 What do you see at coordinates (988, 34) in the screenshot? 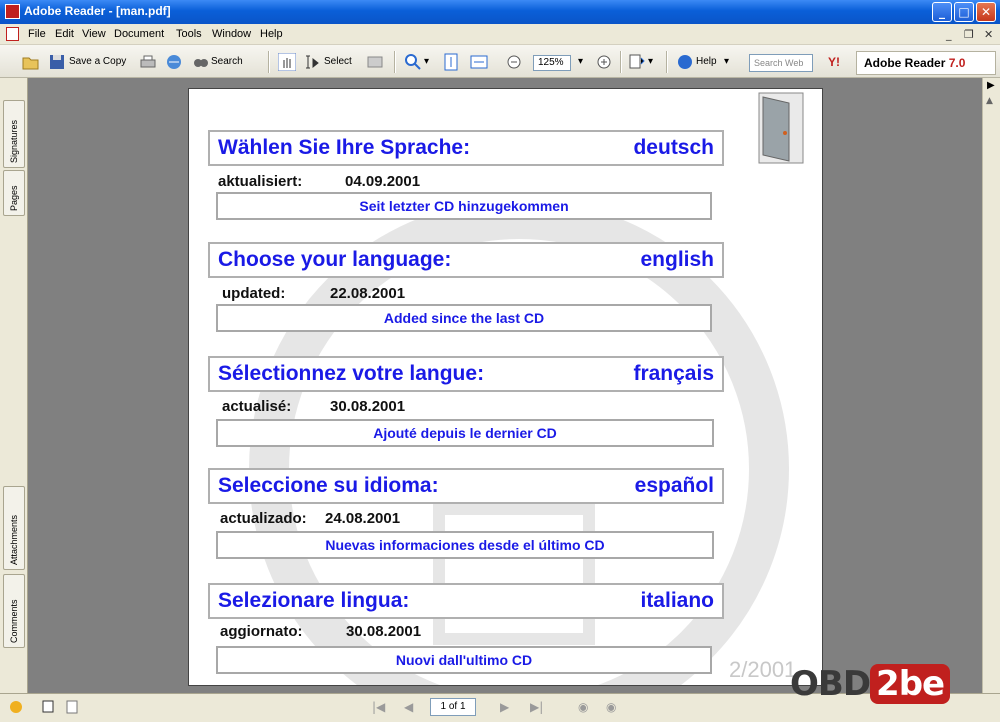
I see `doc-close-button: ✕` at bounding box center [988, 34].